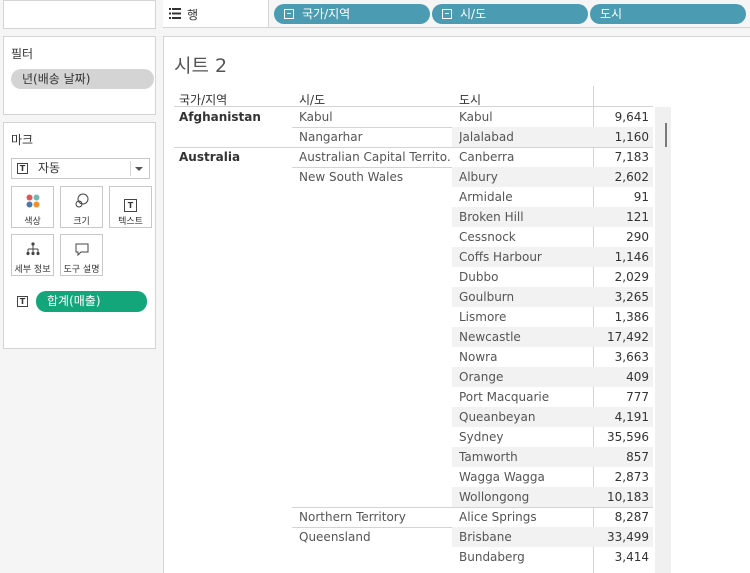  What do you see at coordinates (619, 437) in the screenshot?
I see `table-cell-sales: 35,596` at bounding box center [619, 437].